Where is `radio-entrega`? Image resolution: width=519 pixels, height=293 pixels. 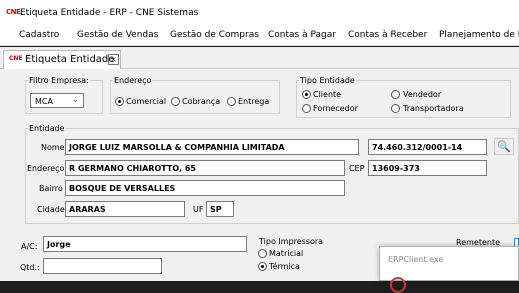
radio-entrega is located at coordinates (231, 101).